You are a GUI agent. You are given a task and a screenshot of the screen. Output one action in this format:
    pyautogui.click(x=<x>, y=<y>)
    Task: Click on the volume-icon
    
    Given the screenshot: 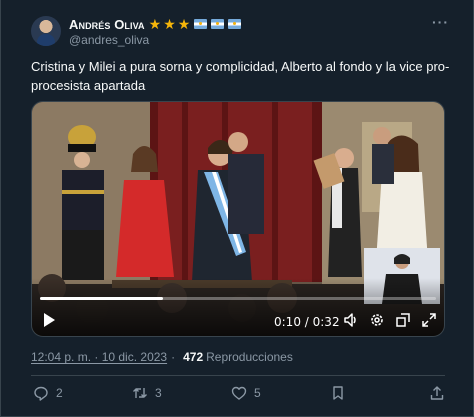 What is the action you would take?
    pyautogui.click(x=351, y=322)
    